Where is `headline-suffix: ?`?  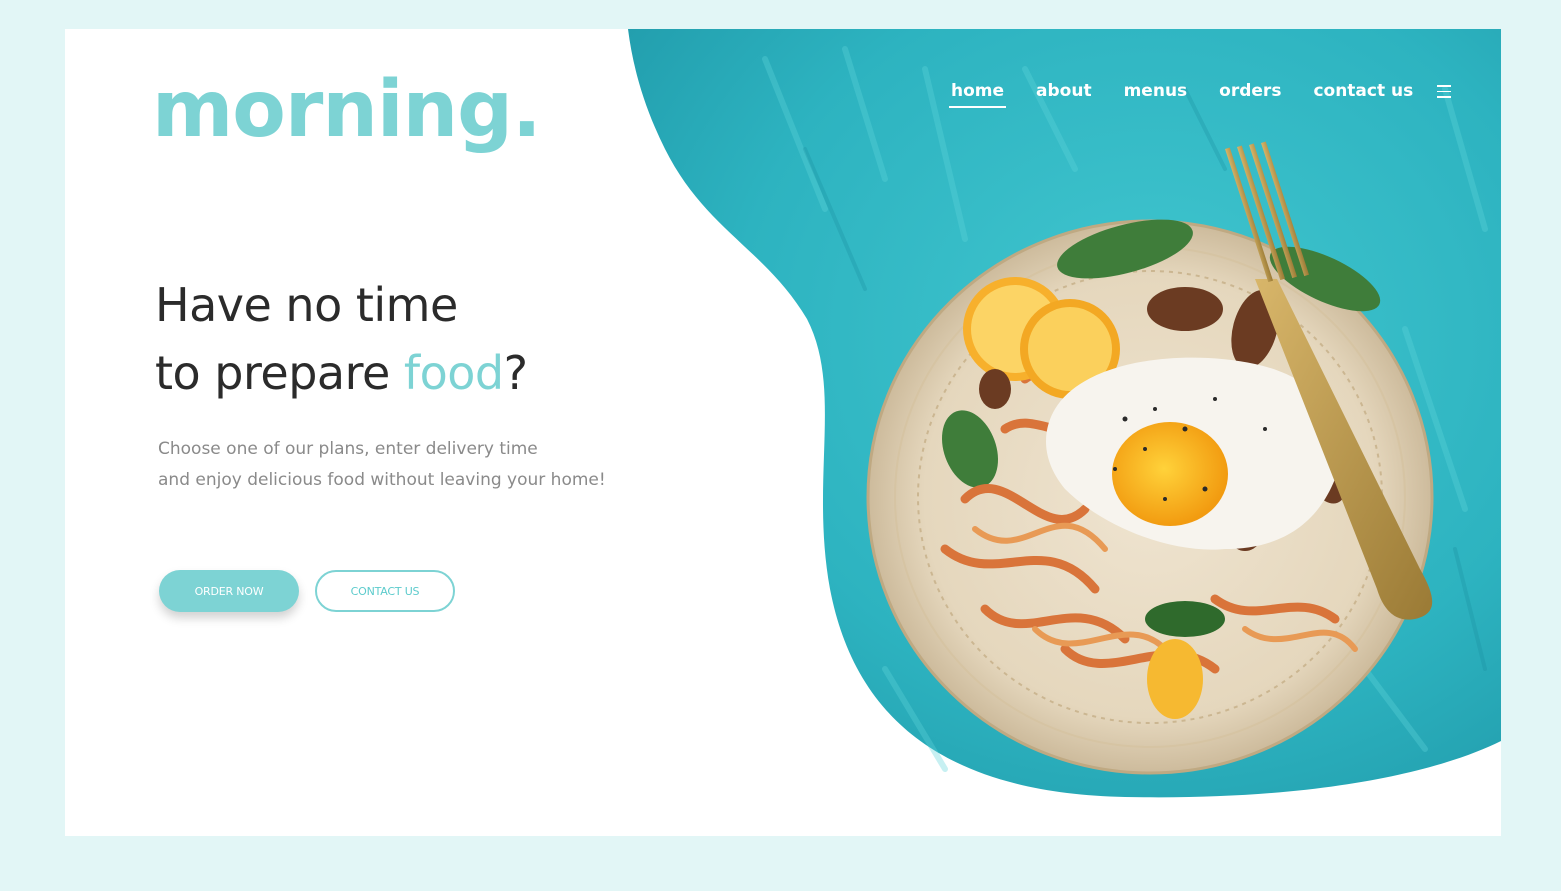
headline-suffix: ? is located at coordinates (515, 373).